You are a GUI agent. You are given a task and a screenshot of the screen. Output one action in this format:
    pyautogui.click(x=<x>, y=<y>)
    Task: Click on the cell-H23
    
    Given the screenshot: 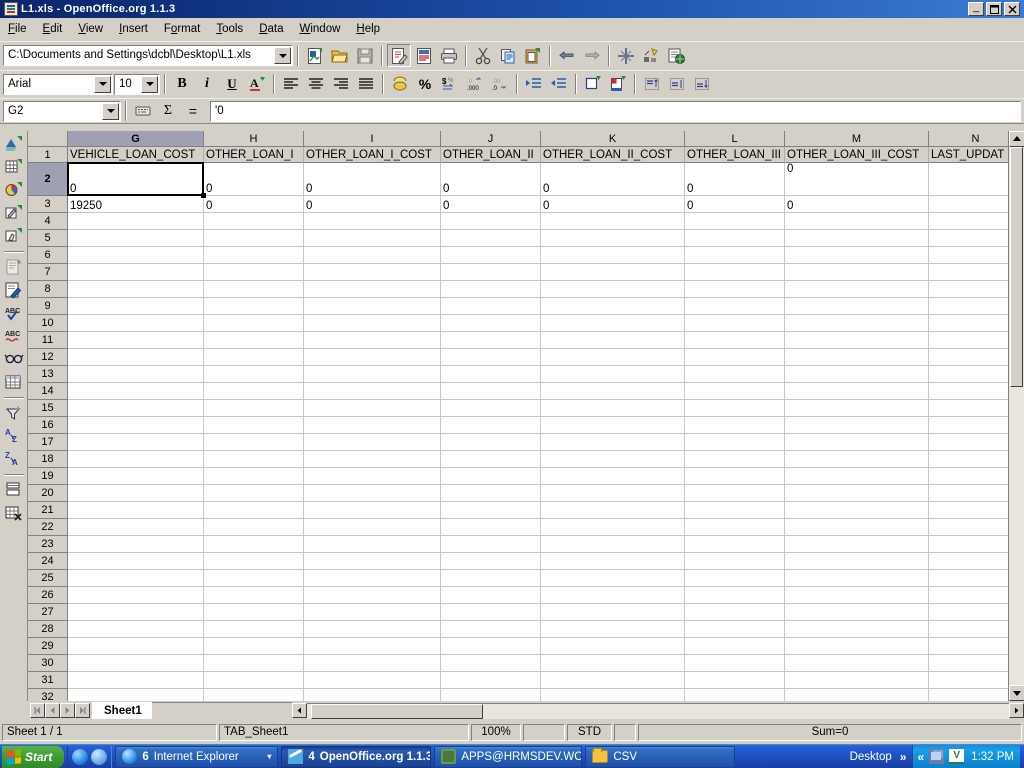 What is the action you would take?
    pyautogui.click(x=254, y=544)
    